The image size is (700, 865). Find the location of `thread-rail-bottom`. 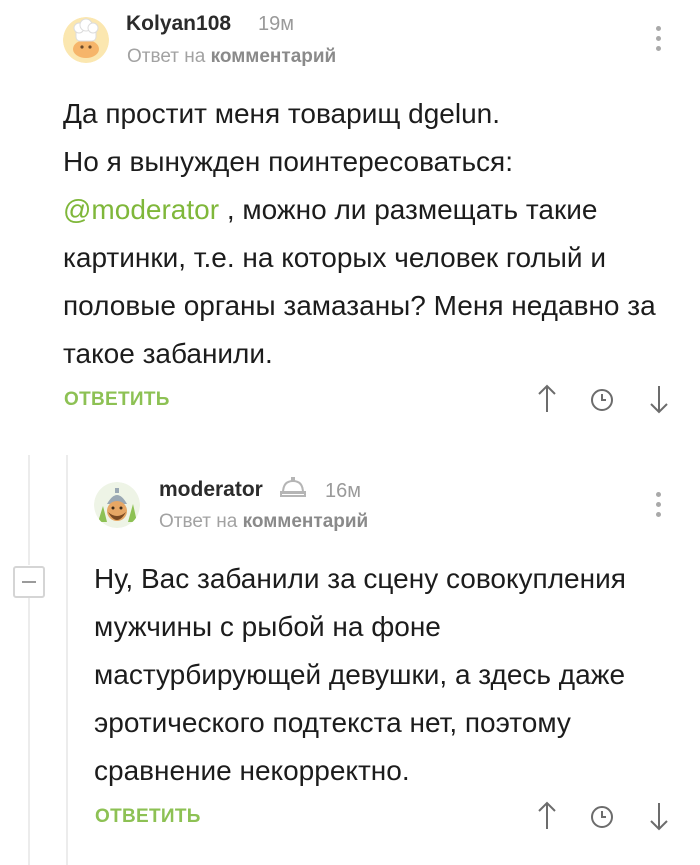

thread-rail-bottom is located at coordinates (29, 731).